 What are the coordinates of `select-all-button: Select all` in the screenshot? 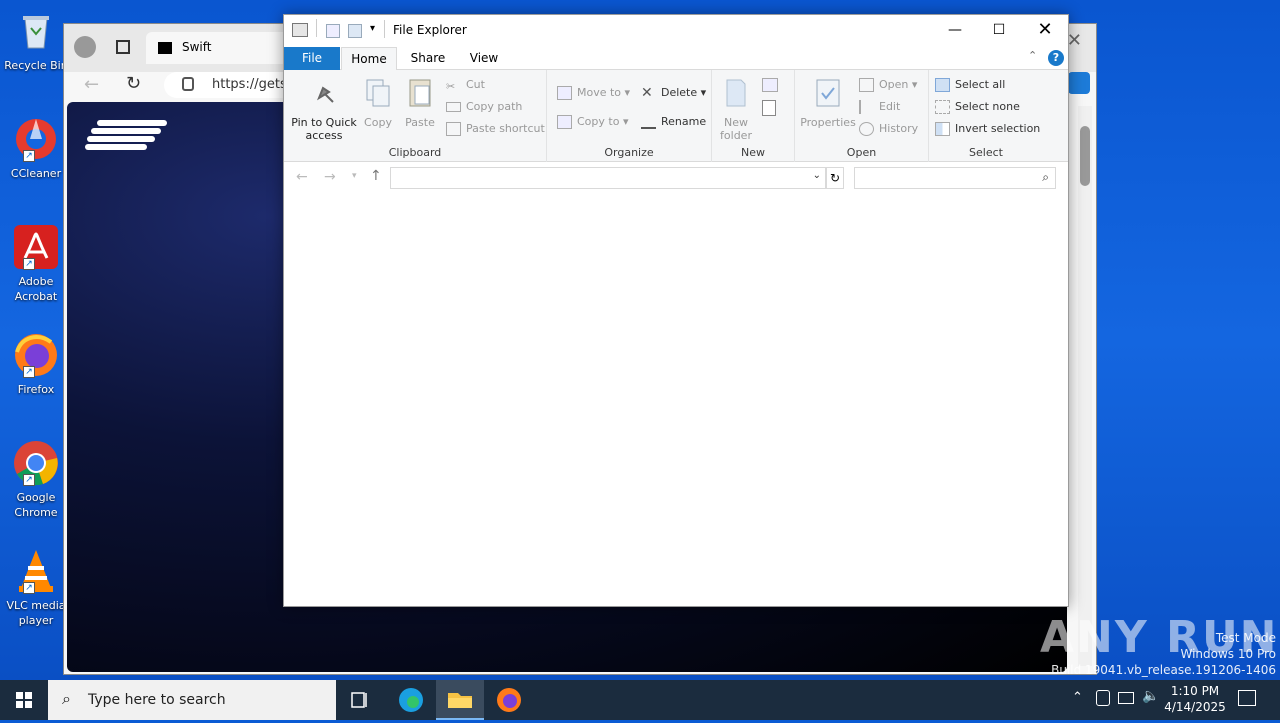 It's located at (970, 85).